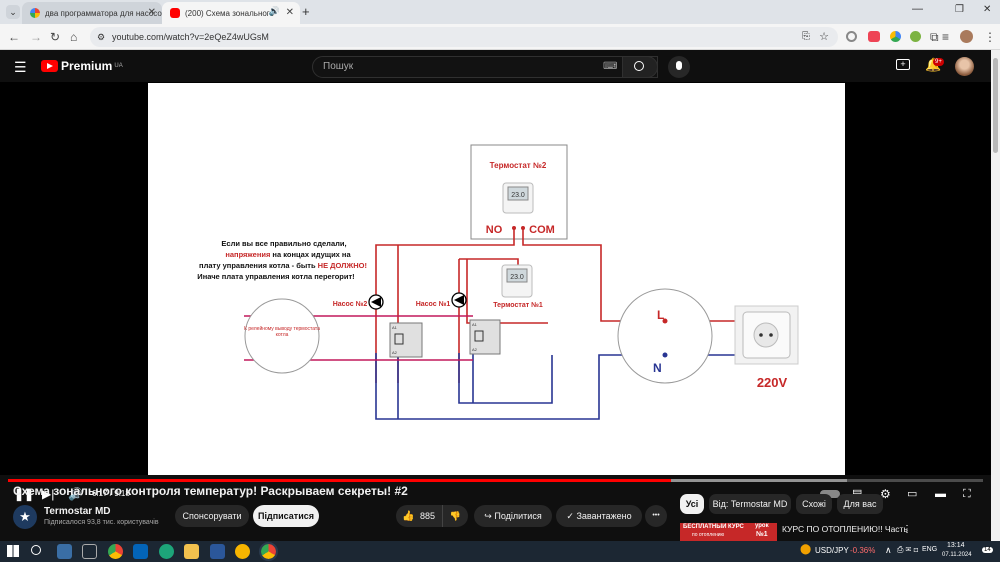  I want to click on thermostat-2-label: Термостат №2, so click(518, 165).